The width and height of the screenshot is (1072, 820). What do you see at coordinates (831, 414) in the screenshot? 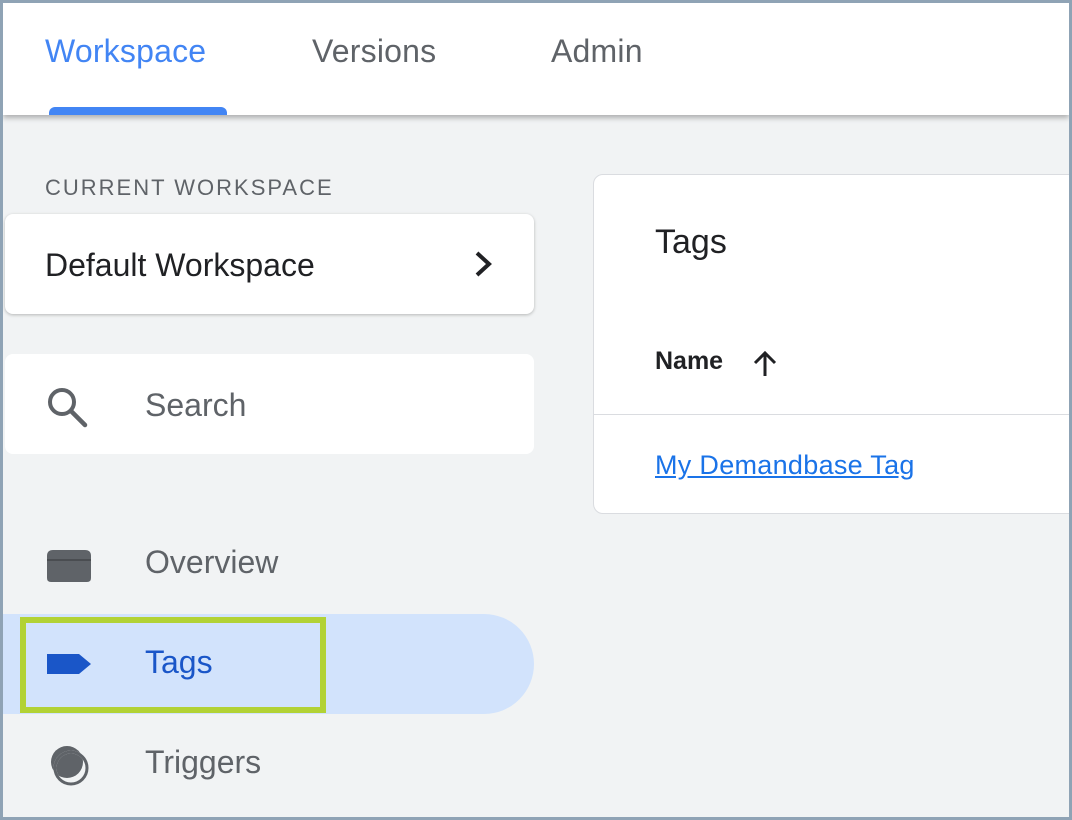
I see `header-divider` at bounding box center [831, 414].